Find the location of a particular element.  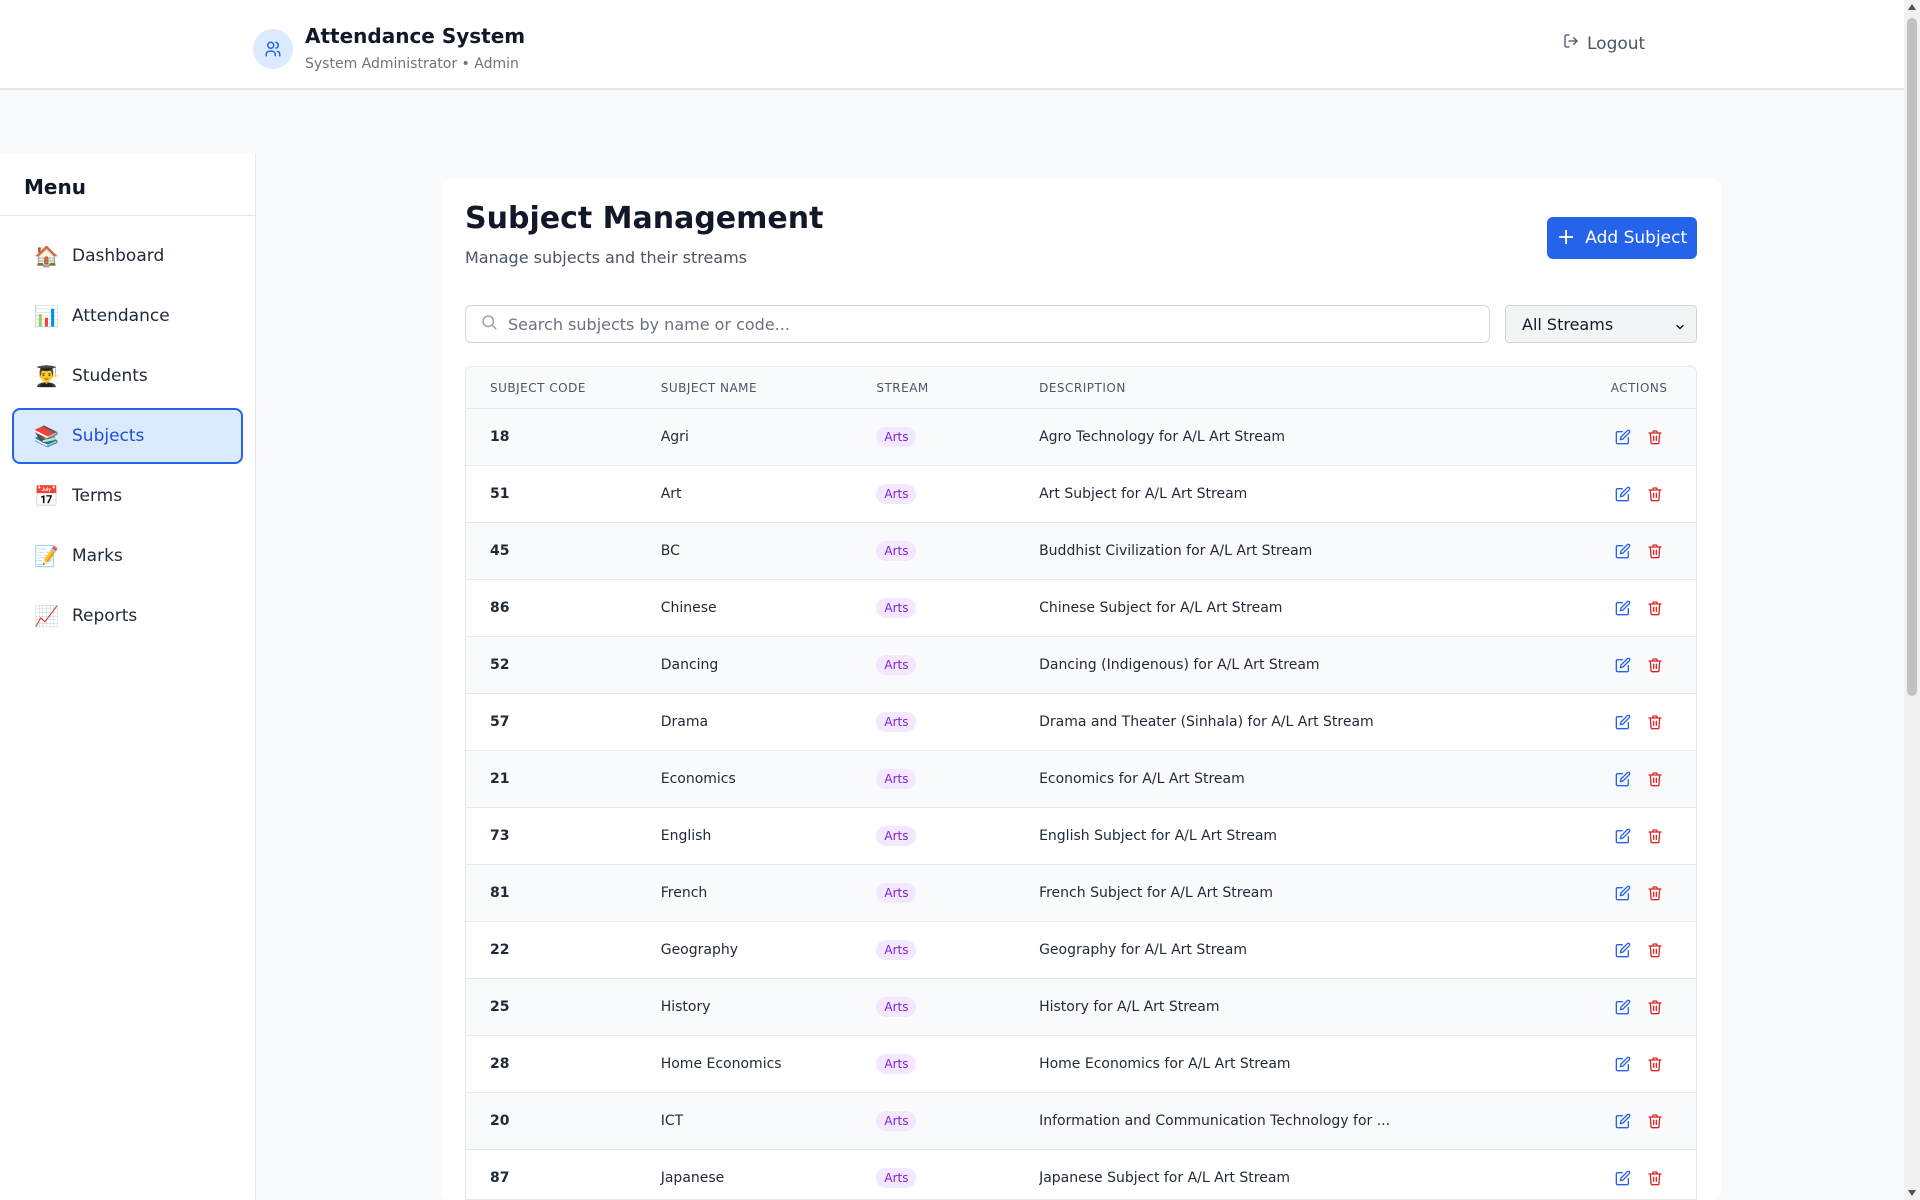

scroll-up-arrow-icon is located at coordinates (1912, 7).